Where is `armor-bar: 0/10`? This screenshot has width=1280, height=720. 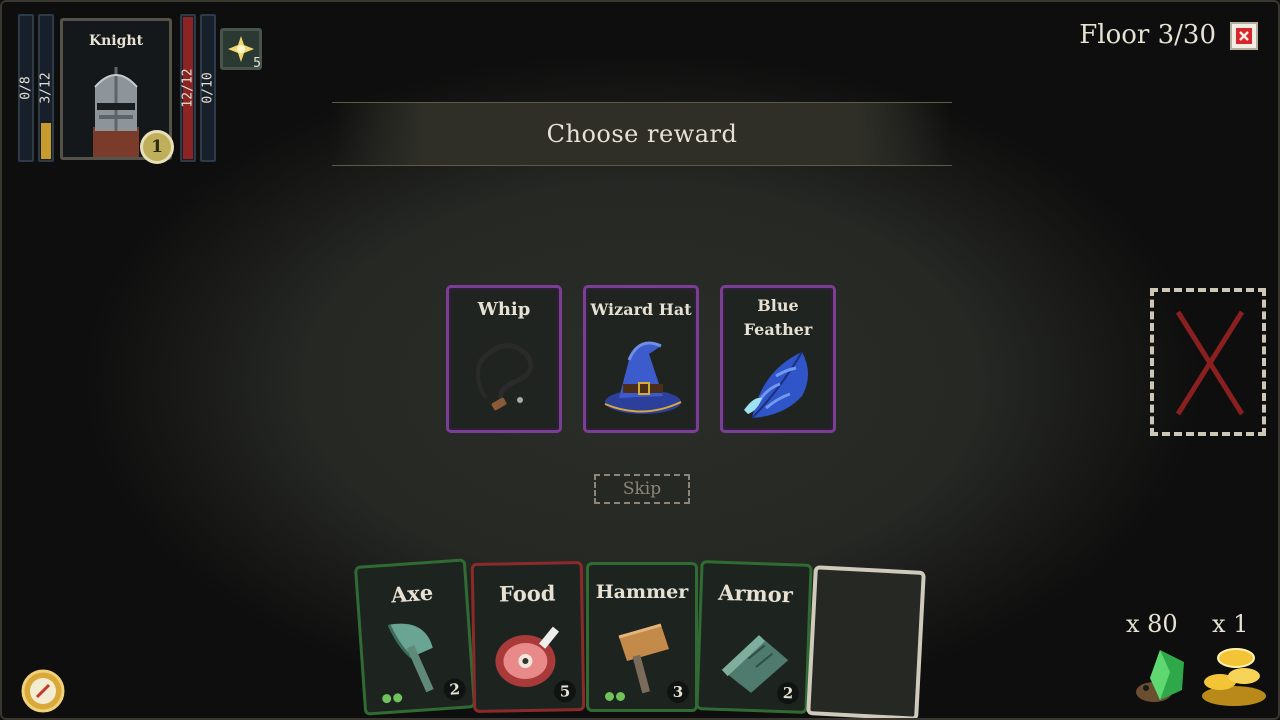 armor-bar: 0/10 is located at coordinates (208, 88).